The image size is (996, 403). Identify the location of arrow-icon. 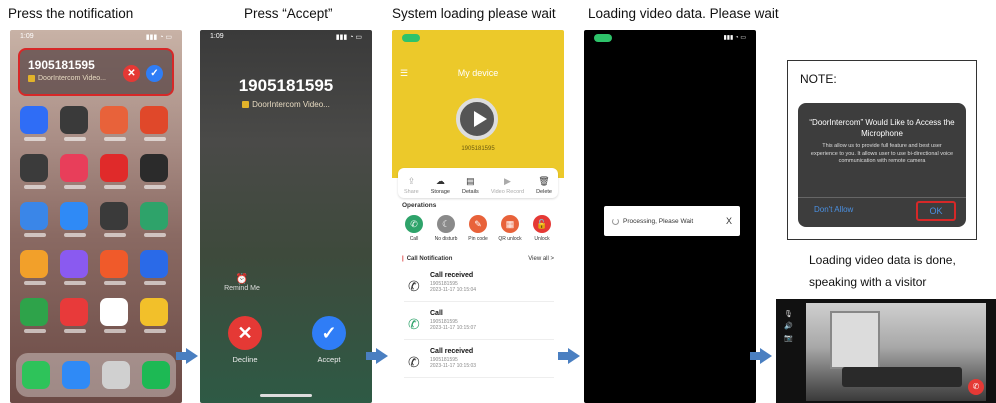
(377, 356).